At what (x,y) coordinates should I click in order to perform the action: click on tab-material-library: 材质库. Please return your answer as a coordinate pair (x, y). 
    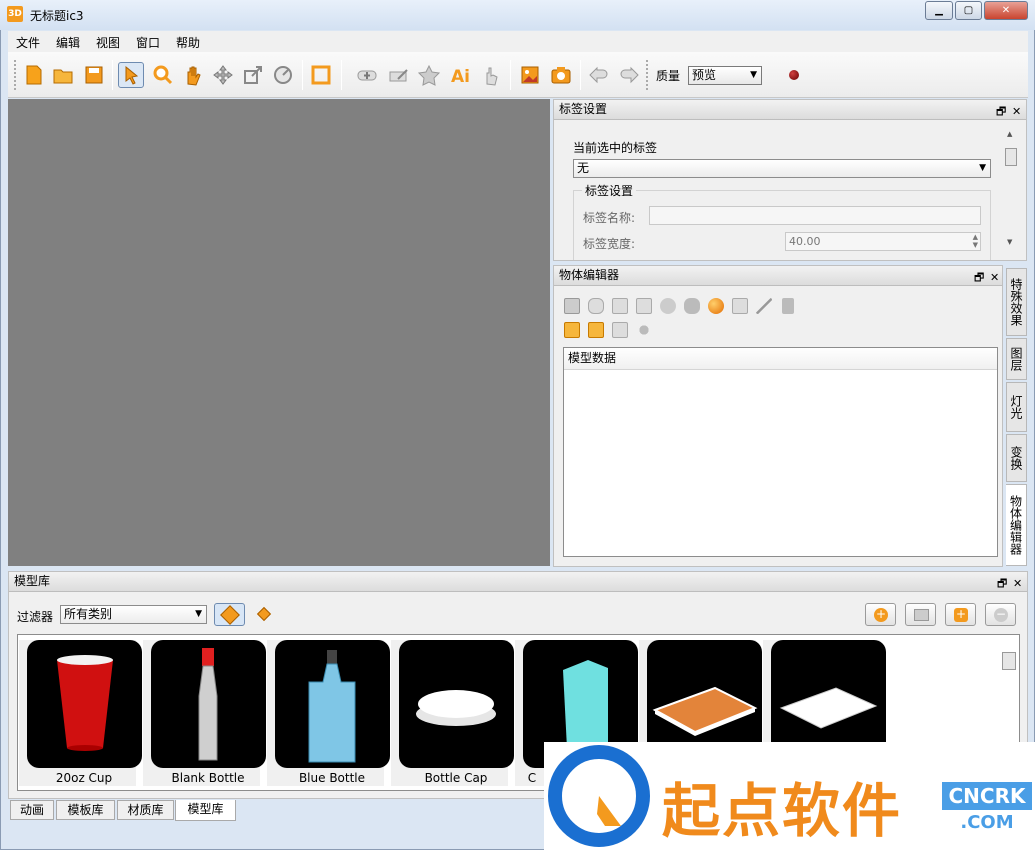
    Looking at the image, I should click on (145, 810).